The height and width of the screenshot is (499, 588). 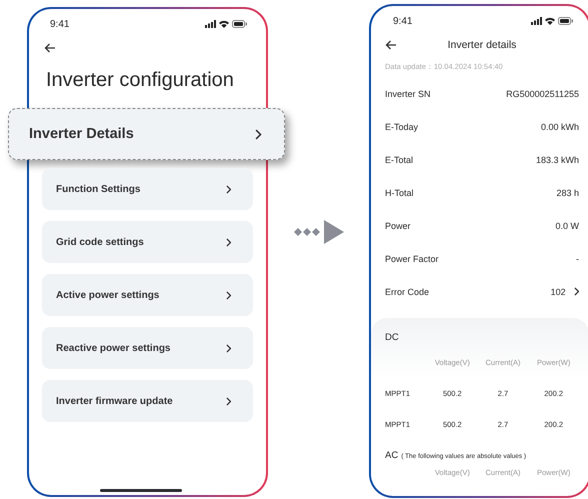 I want to click on menu-item: Active power settings, so click(x=147, y=295).